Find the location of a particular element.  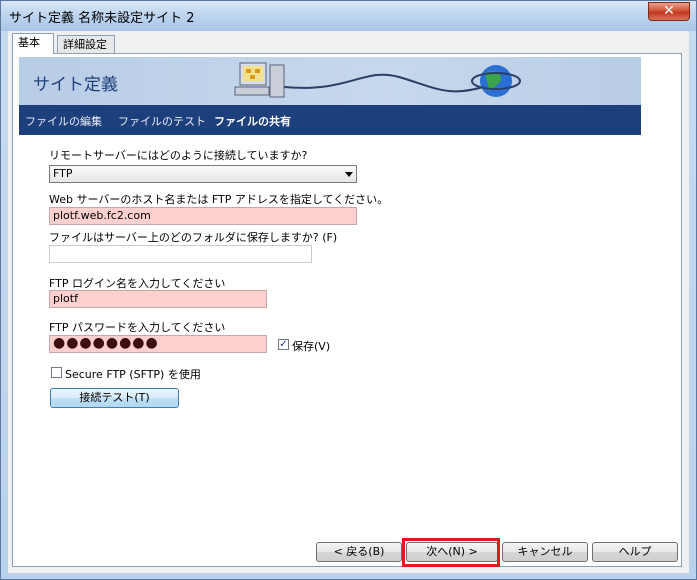

ftp-password-input: ●●●●●●●● is located at coordinates (158, 344).